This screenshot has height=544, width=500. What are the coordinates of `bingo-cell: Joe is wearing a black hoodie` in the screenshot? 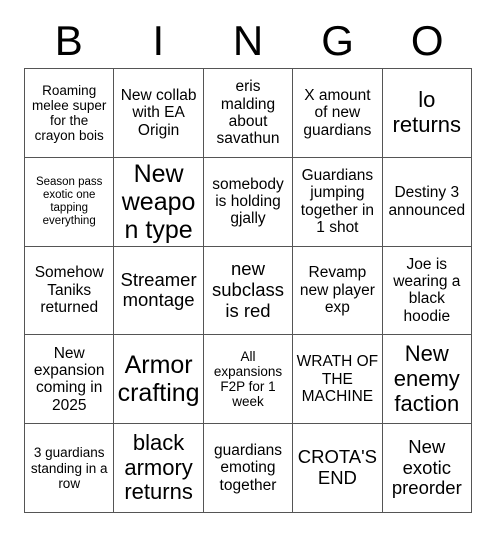 It's located at (427, 291).